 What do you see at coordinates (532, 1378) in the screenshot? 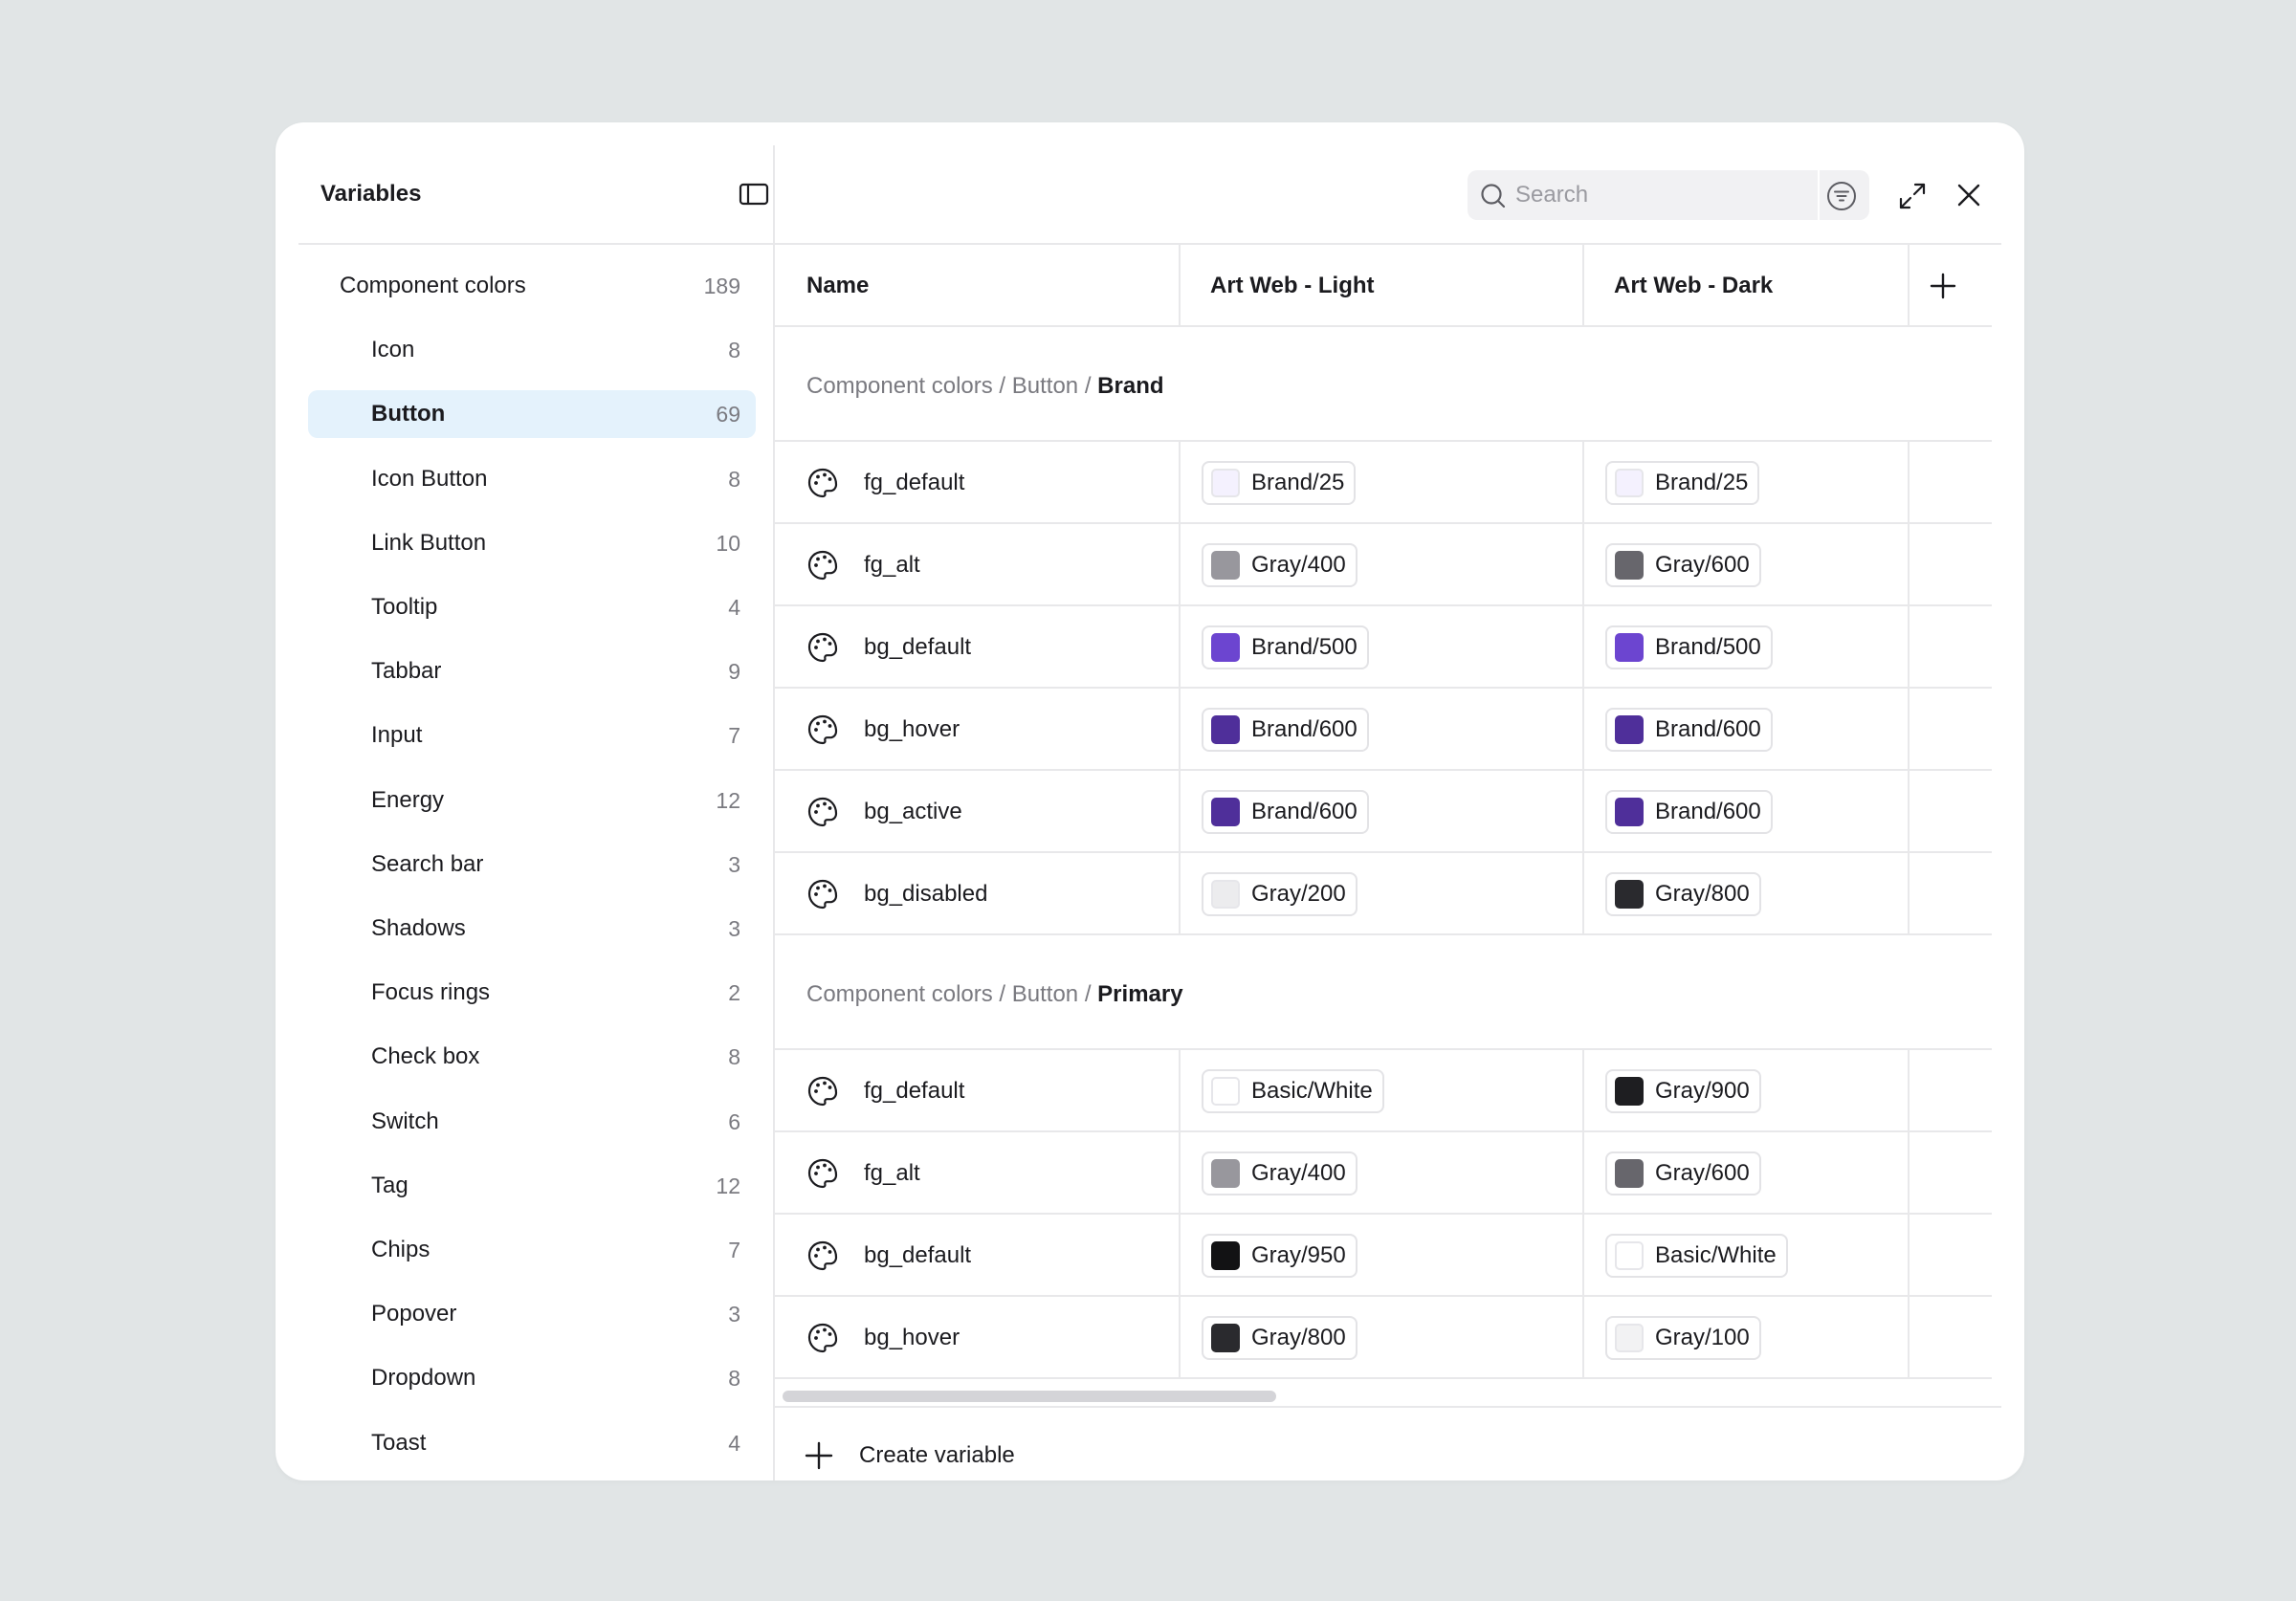
I see `sidebar-item-dropdown: Dropdown 8` at bounding box center [532, 1378].